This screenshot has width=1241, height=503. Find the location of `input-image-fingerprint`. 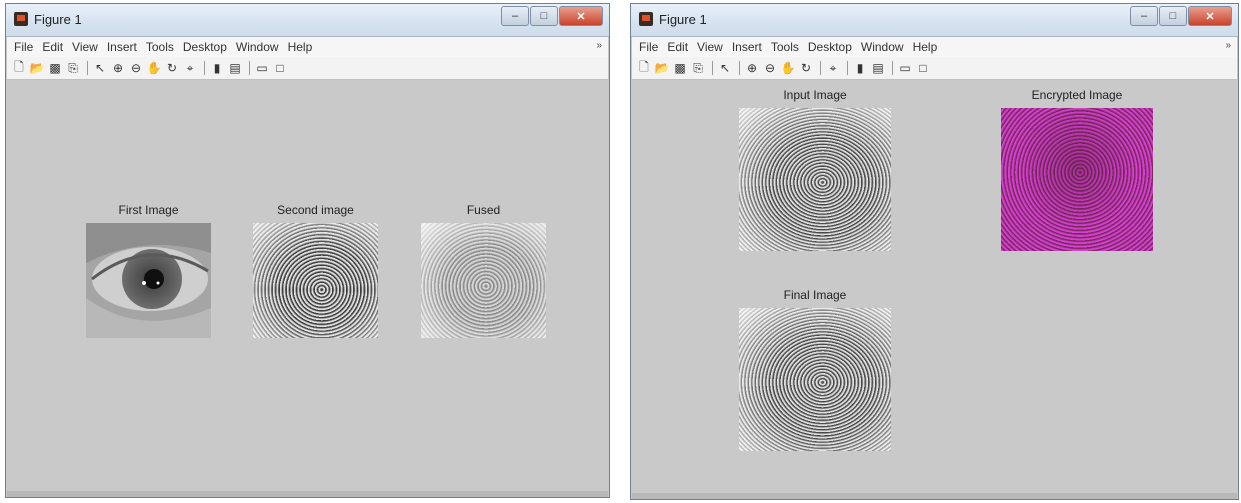

input-image-fingerprint is located at coordinates (815, 179).